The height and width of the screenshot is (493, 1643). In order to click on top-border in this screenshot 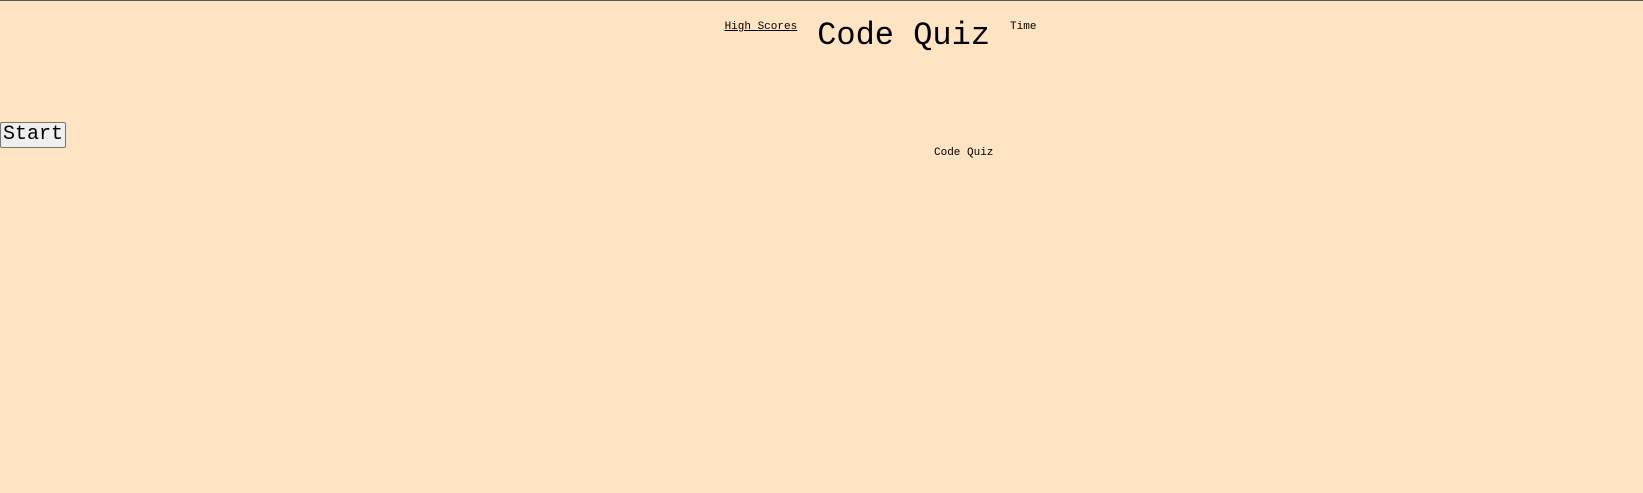, I will do `click(821, 0)`.